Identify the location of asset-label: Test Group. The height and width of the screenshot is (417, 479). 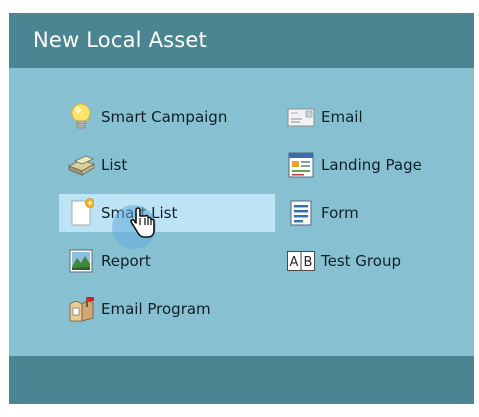
(361, 261).